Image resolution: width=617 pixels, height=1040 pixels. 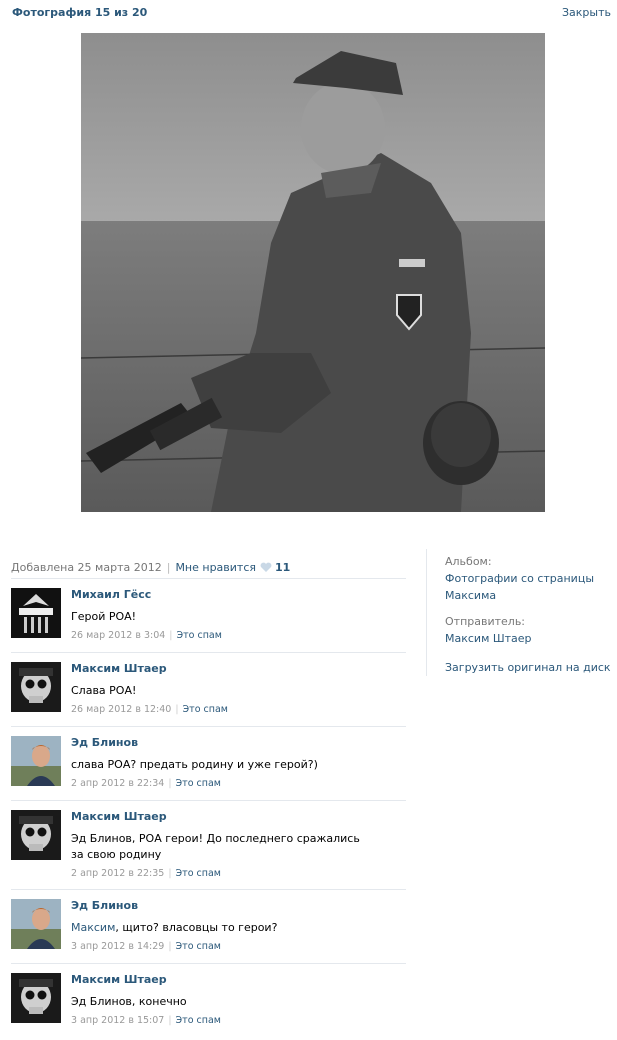 I want to click on like-button: Мне нравится, so click(x=215, y=567).